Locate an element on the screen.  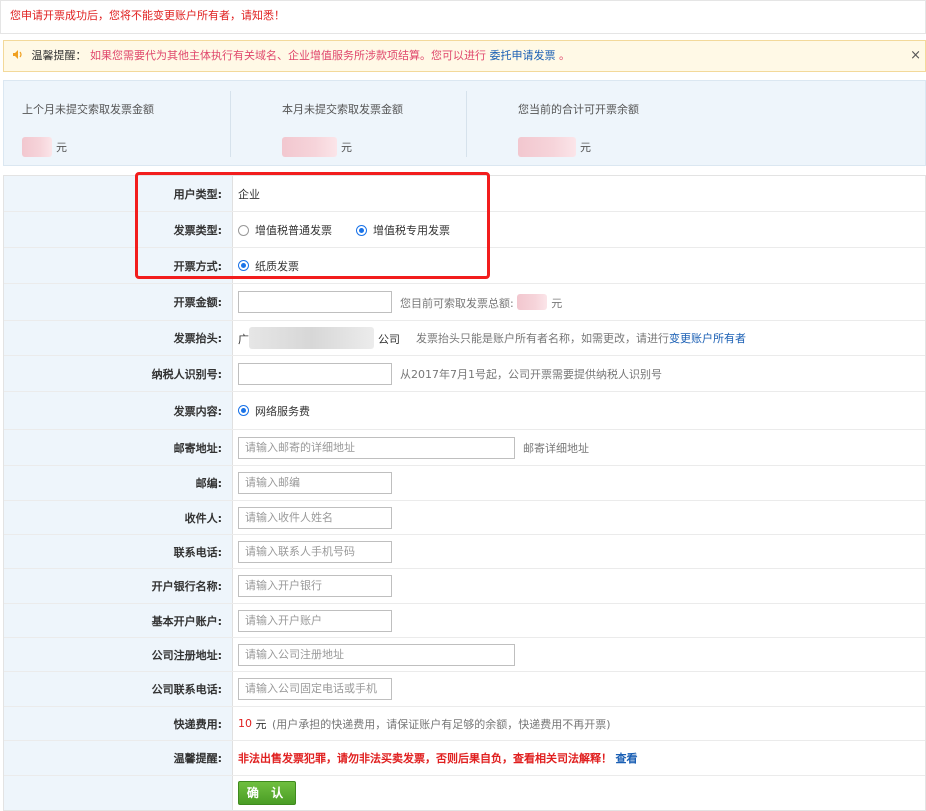
row-invoice-type: 发票类型: 增值税普通发票 增值税专用发票 is located at coordinates (464, 230).